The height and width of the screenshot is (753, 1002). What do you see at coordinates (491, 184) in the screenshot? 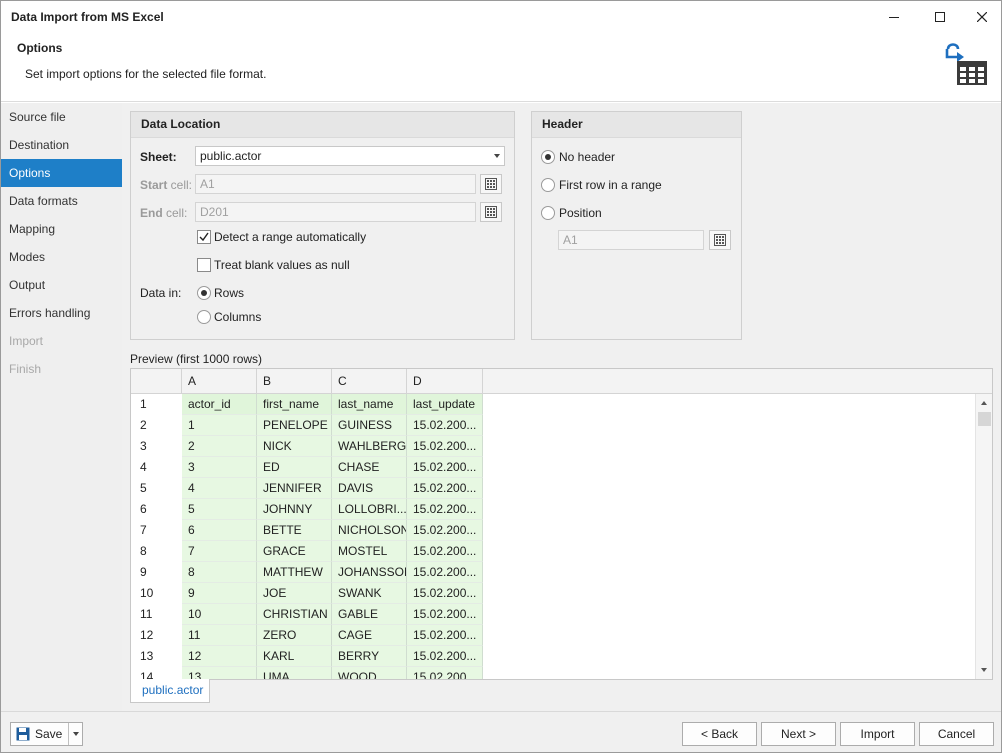
I see `start-cell-picker-button` at bounding box center [491, 184].